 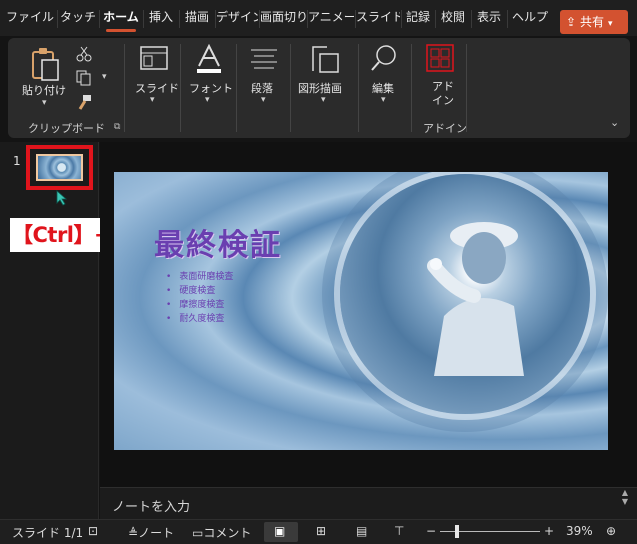 I want to click on paste-icon, so click(x=46, y=64).